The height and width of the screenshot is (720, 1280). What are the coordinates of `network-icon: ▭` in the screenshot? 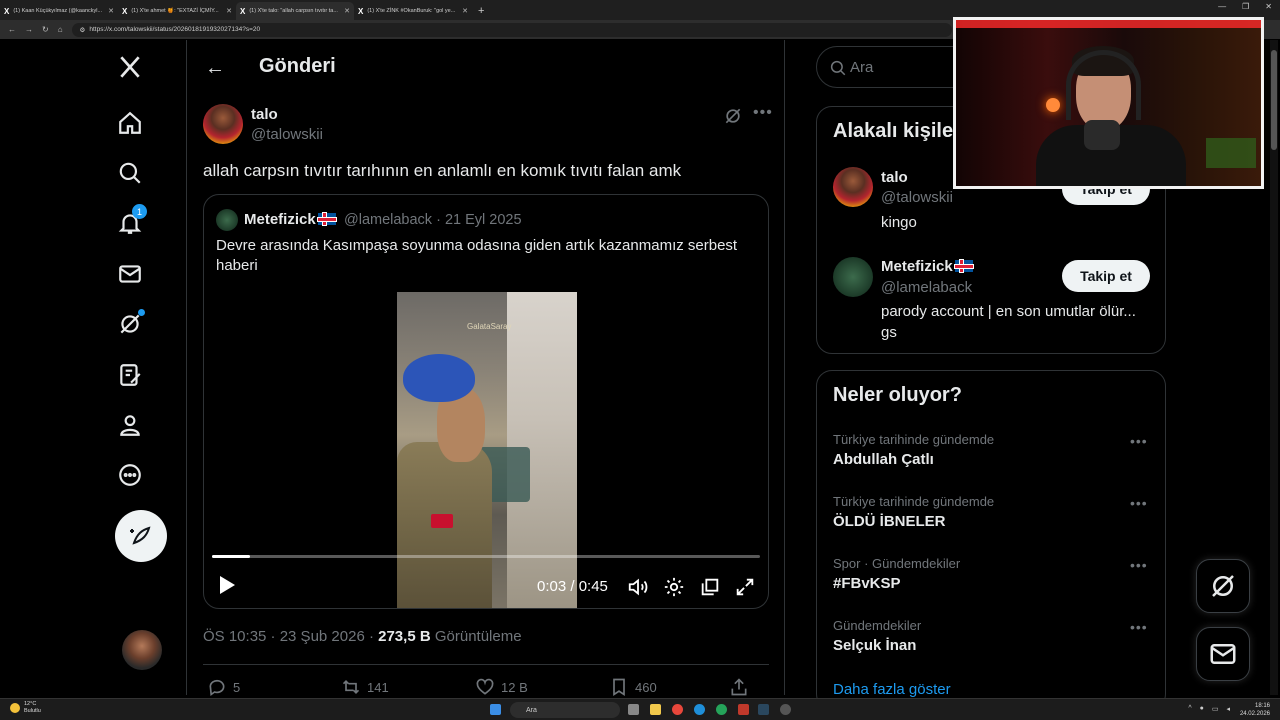 It's located at (1215, 709).